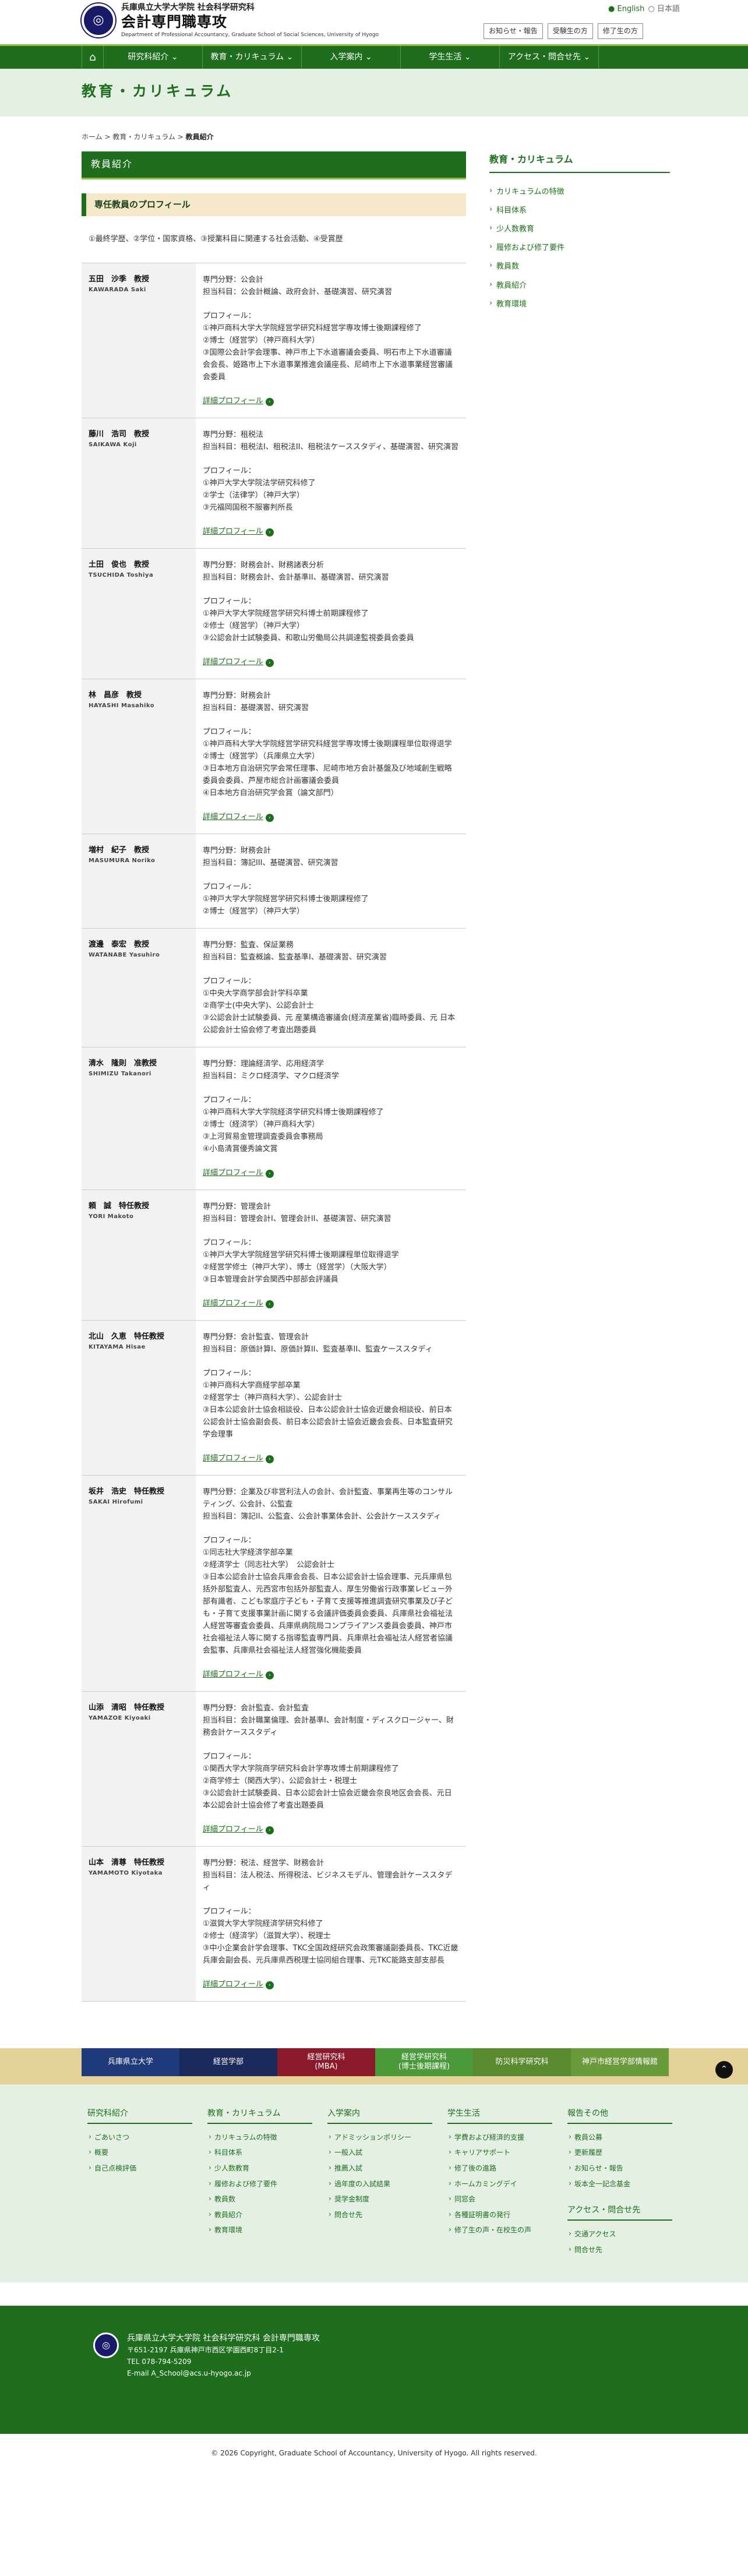  Describe the element at coordinates (228, 2062) in the screenshot. I see `footer-tab-link: 経営学部` at that location.